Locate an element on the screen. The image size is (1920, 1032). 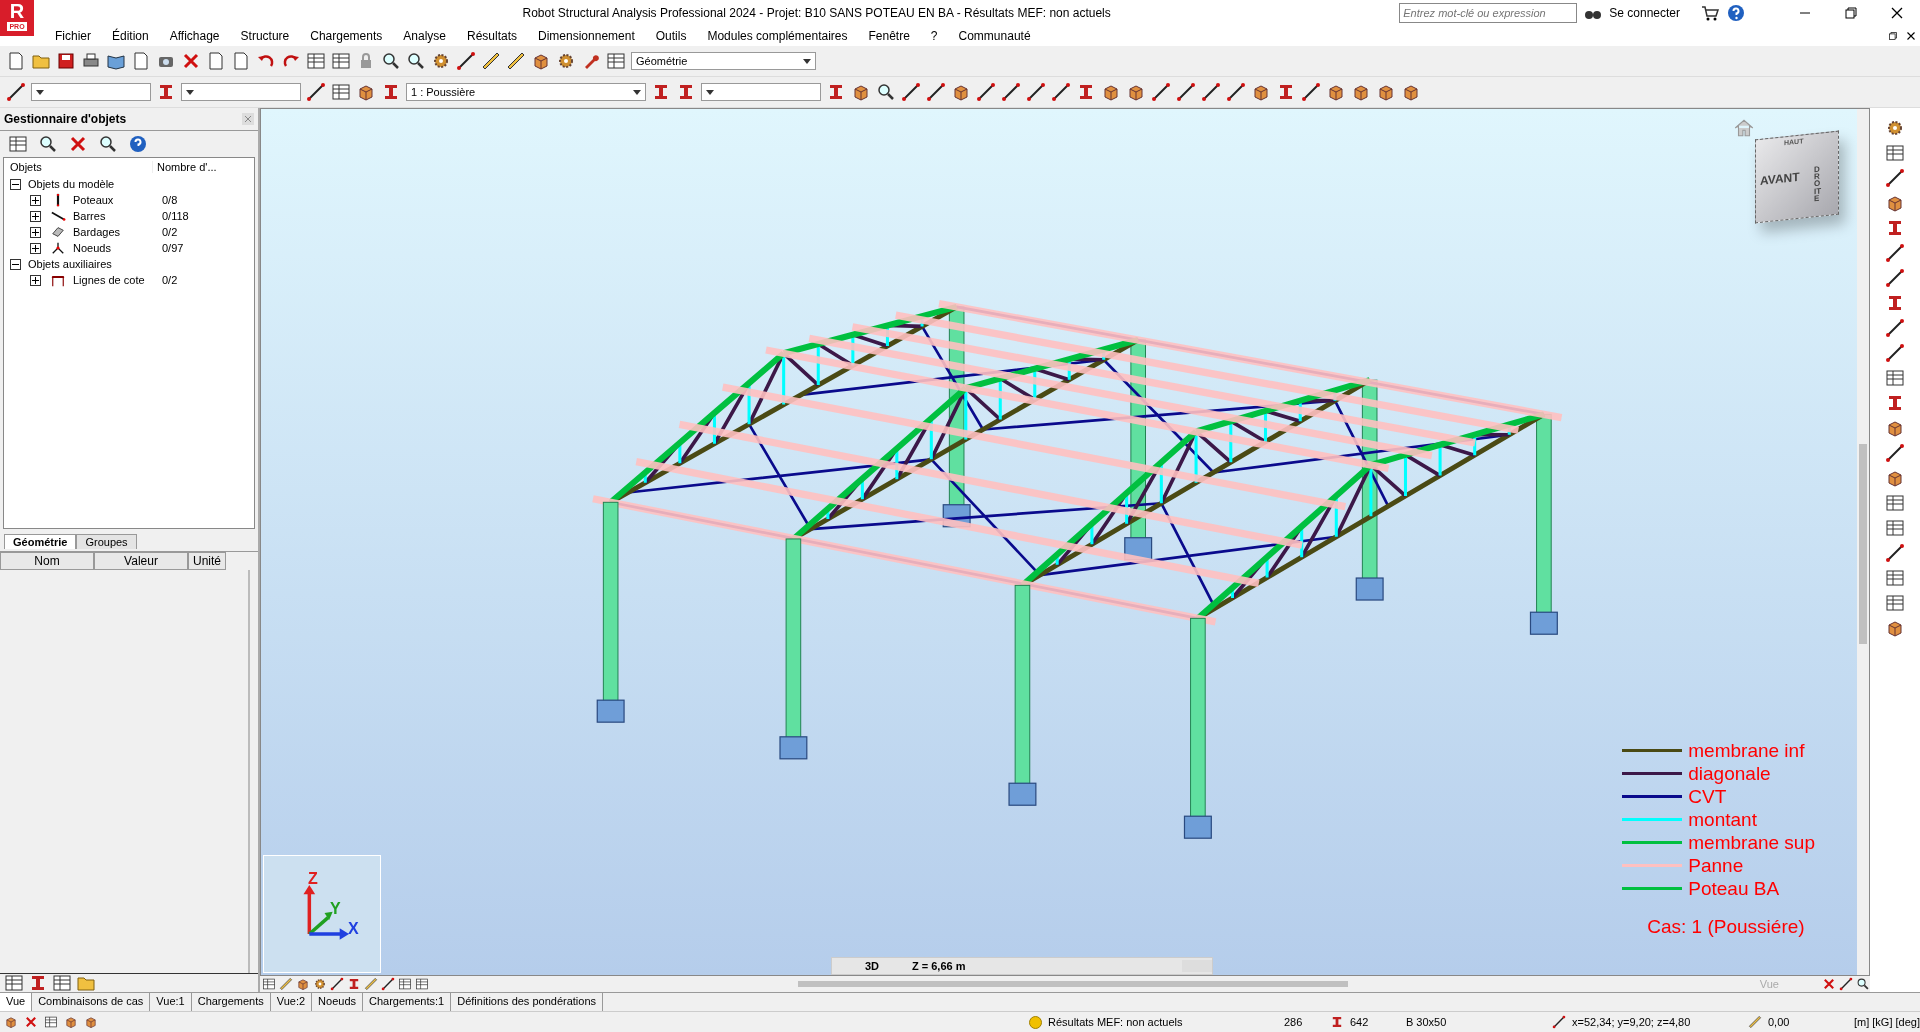
sign-in-link: Se connecter is located at coordinates (1644, 13).